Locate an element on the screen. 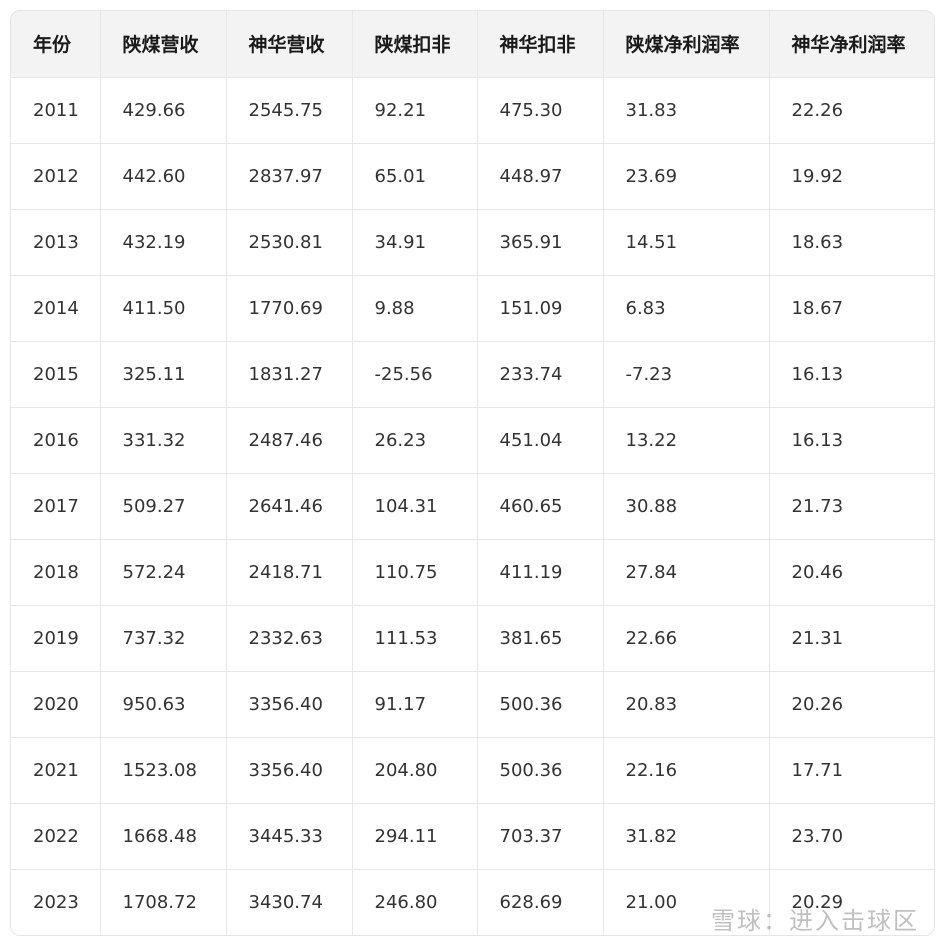  table-cell: 111.53 is located at coordinates (415, 638).